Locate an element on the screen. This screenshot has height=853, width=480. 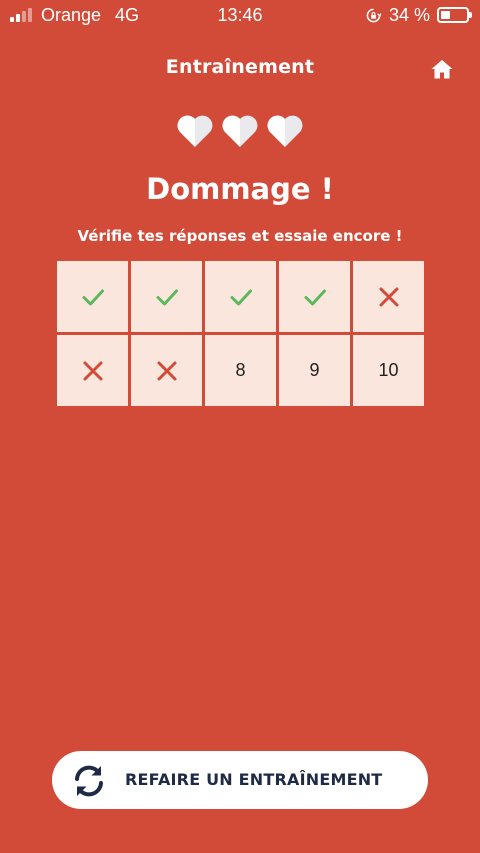
answer-cell: 8 is located at coordinates (240, 370).